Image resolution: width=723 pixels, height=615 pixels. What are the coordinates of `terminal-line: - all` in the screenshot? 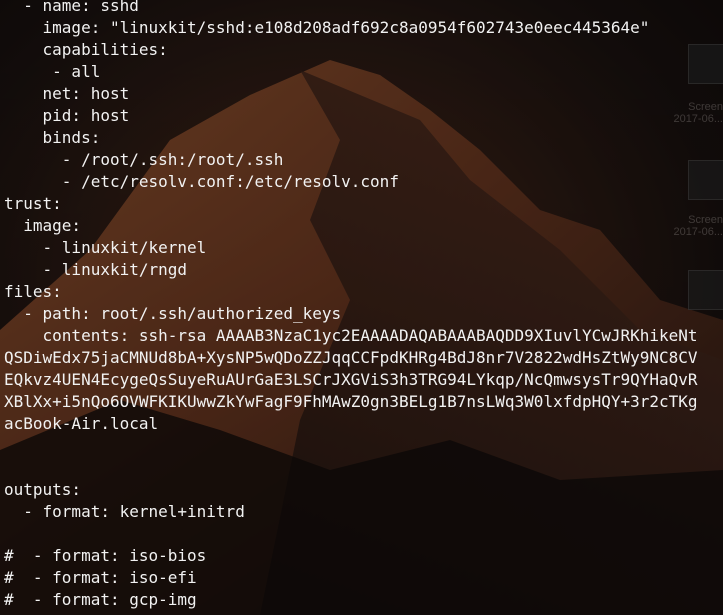 It's located at (52, 71).